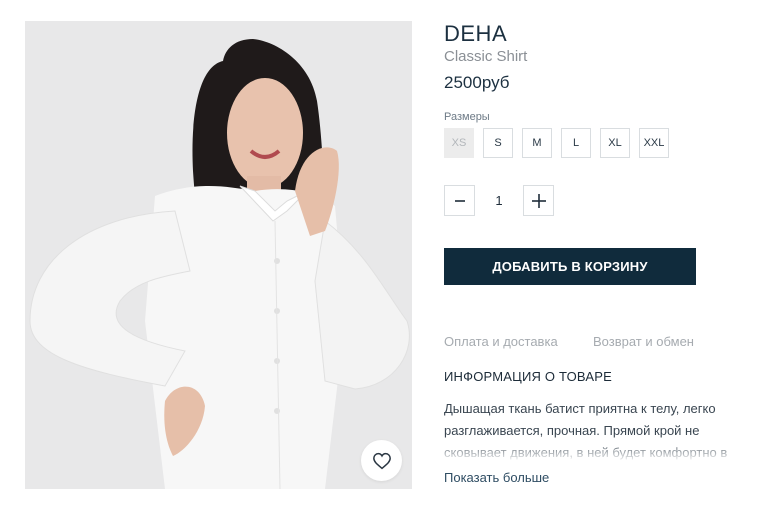 The height and width of the screenshot is (506, 778). What do you see at coordinates (604, 450) in the screenshot?
I see `description-fade` at bounding box center [604, 450].